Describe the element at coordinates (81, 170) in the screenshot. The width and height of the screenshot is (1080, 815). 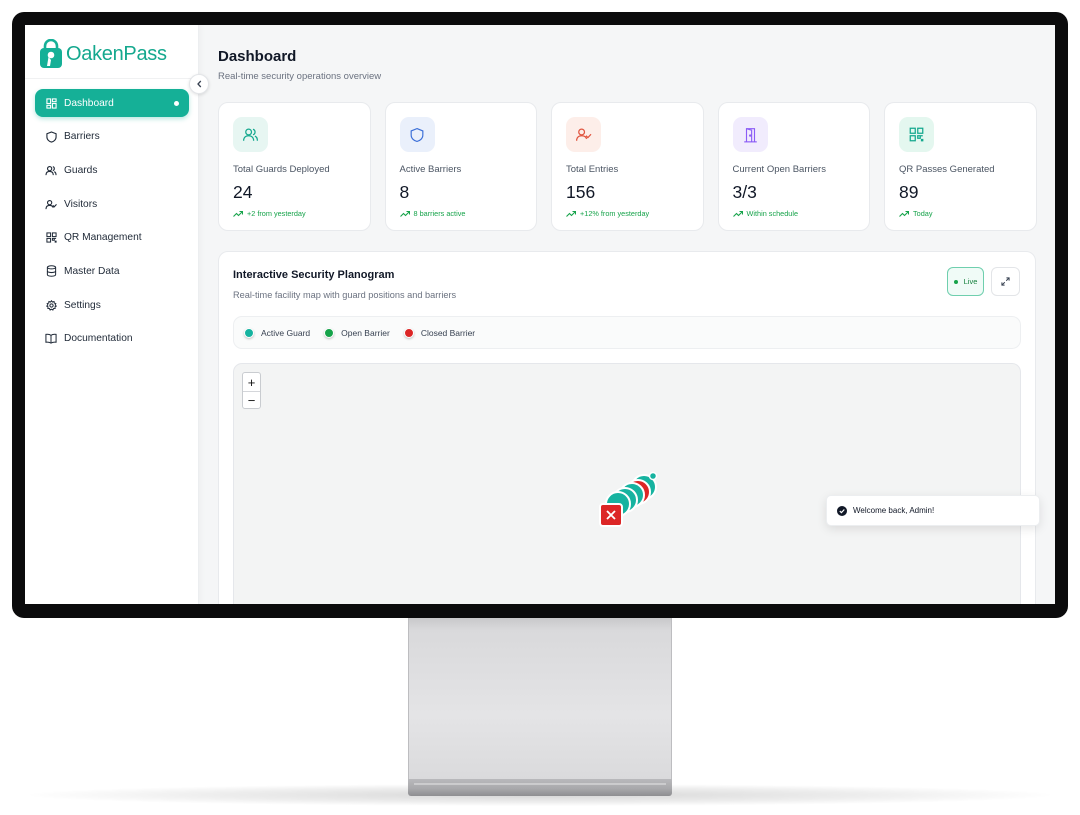
I see `sidebar-item-label: Guards` at that location.